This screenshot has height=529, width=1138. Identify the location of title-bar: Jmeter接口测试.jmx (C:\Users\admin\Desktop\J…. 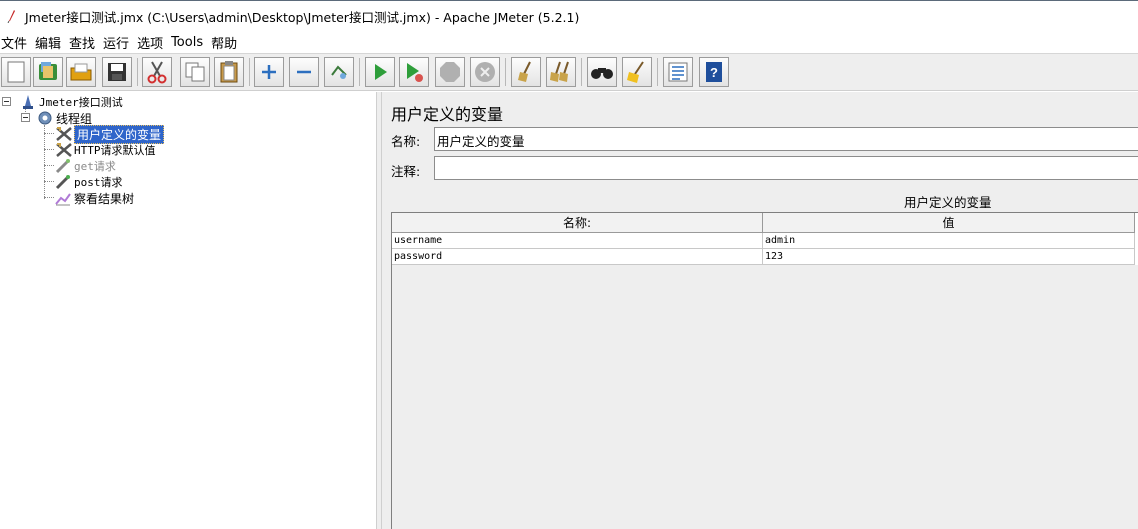
(569, 15).